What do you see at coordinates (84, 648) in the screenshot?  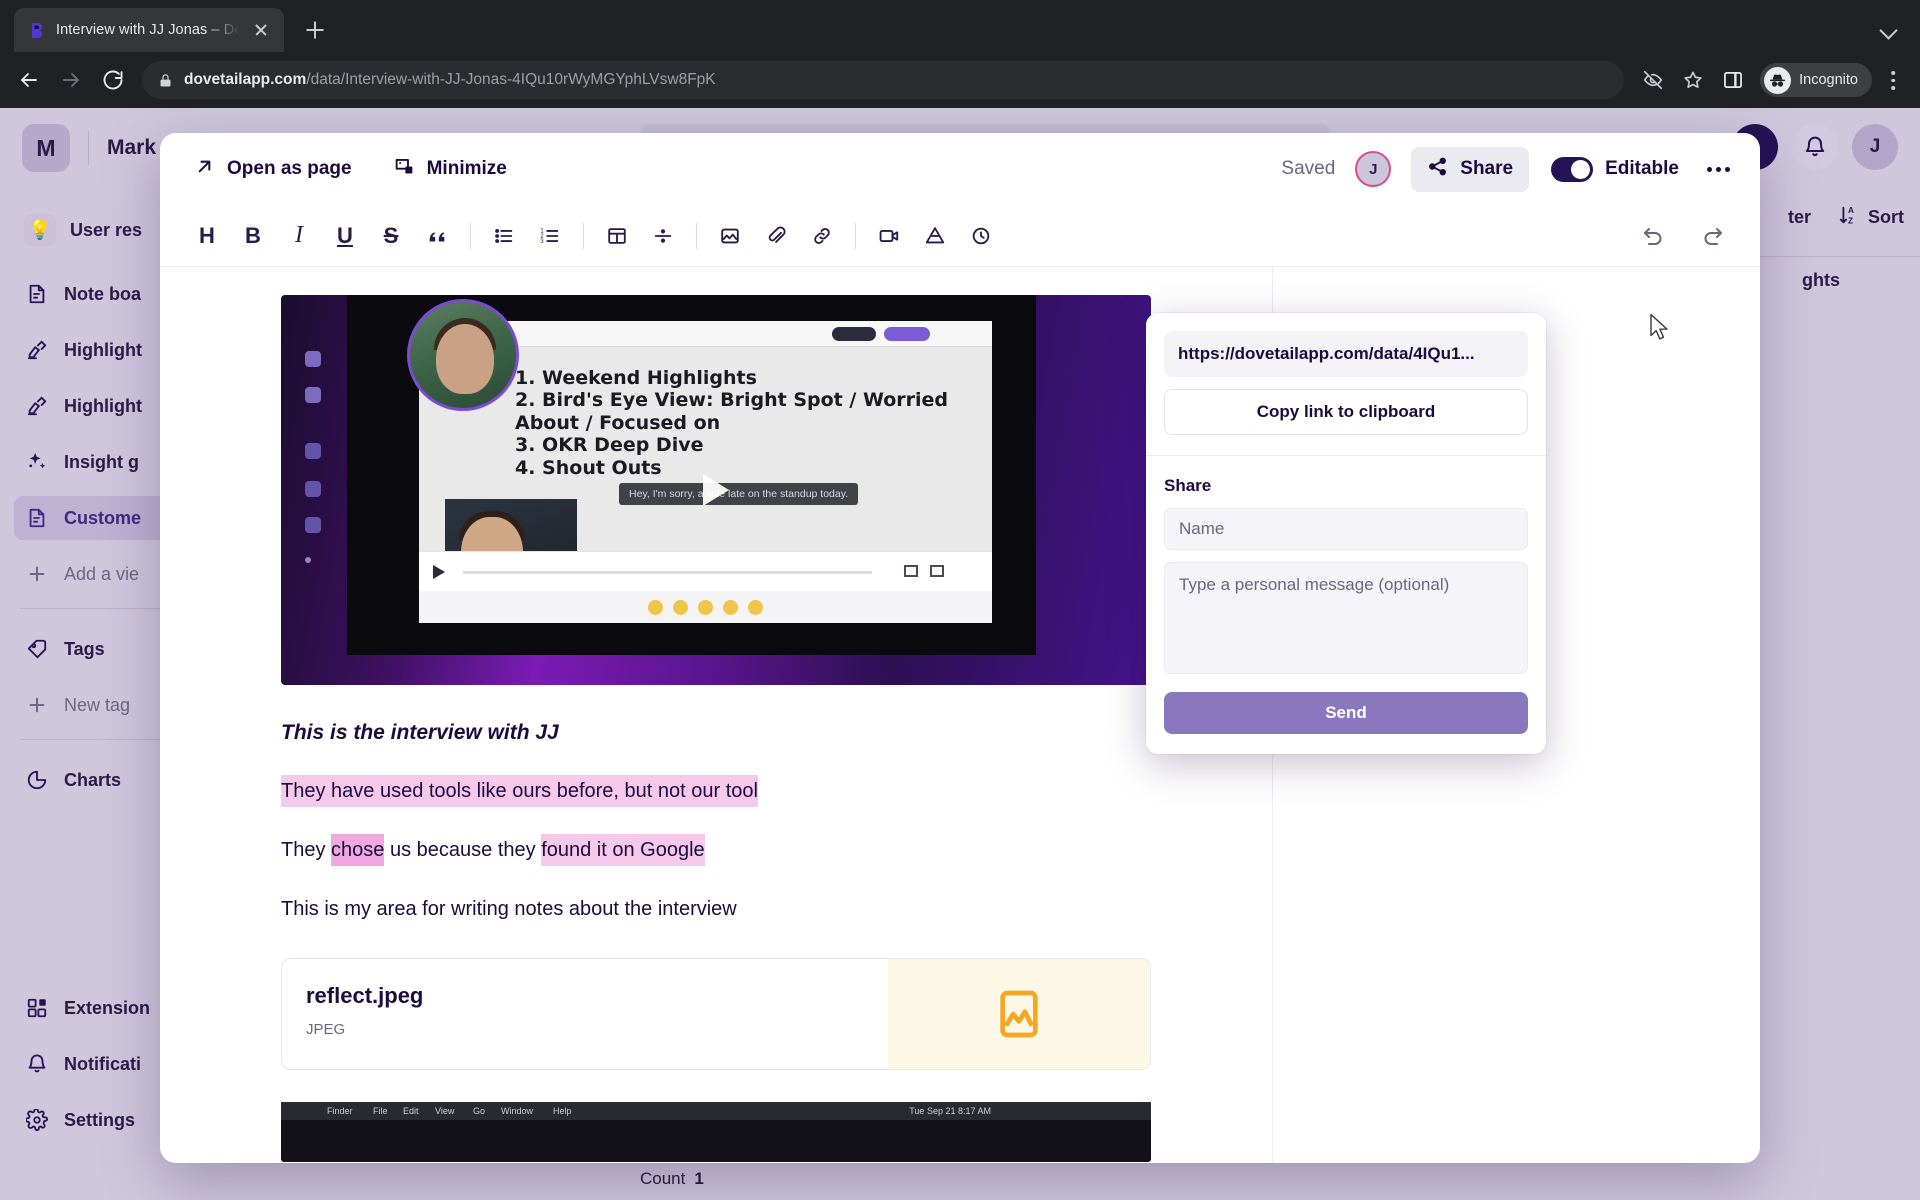 I see `sidebar-item-label: Tags` at bounding box center [84, 648].